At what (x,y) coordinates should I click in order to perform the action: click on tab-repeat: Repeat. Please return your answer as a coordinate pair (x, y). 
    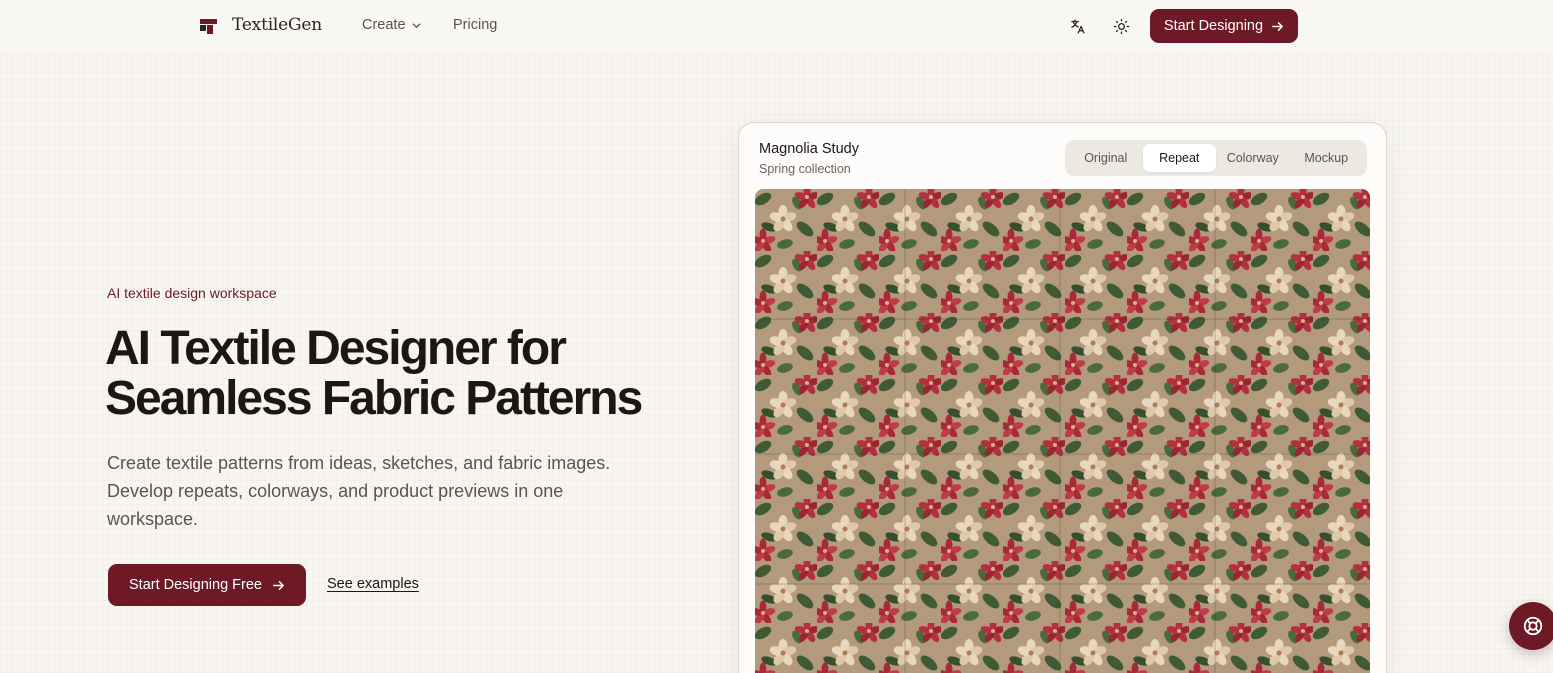
    Looking at the image, I should click on (1179, 158).